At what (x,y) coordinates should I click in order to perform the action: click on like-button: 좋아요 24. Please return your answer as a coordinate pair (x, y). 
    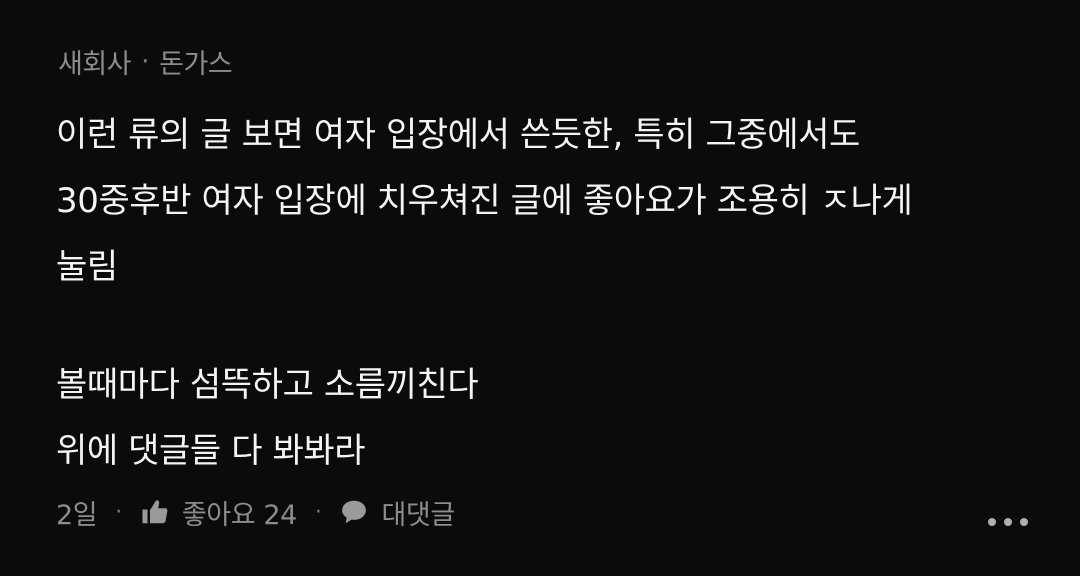
    Looking at the image, I should click on (218, 512).